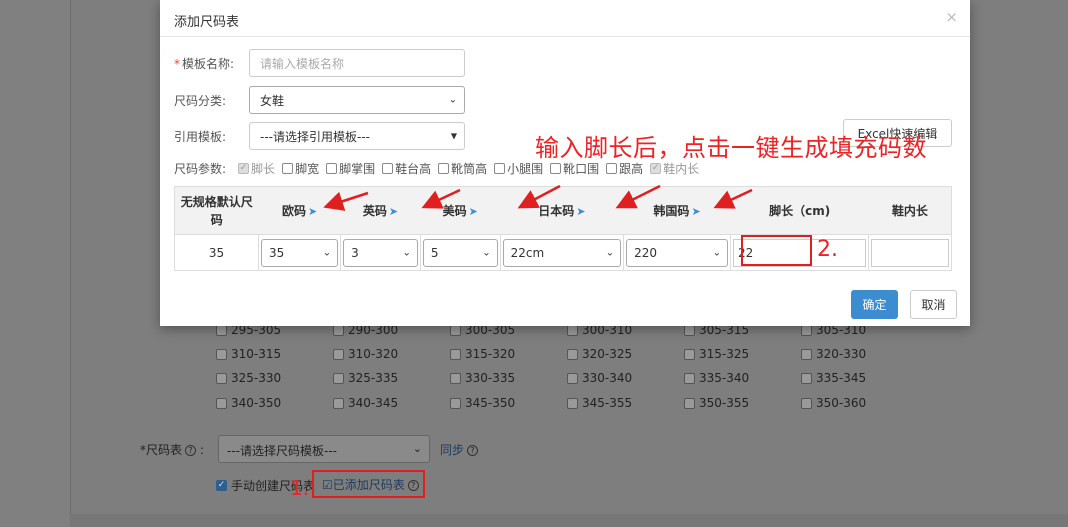 This screenshot has height=527, width=1068. I want to click on eu-size-select: 35 ⌄, so click(300, 252).